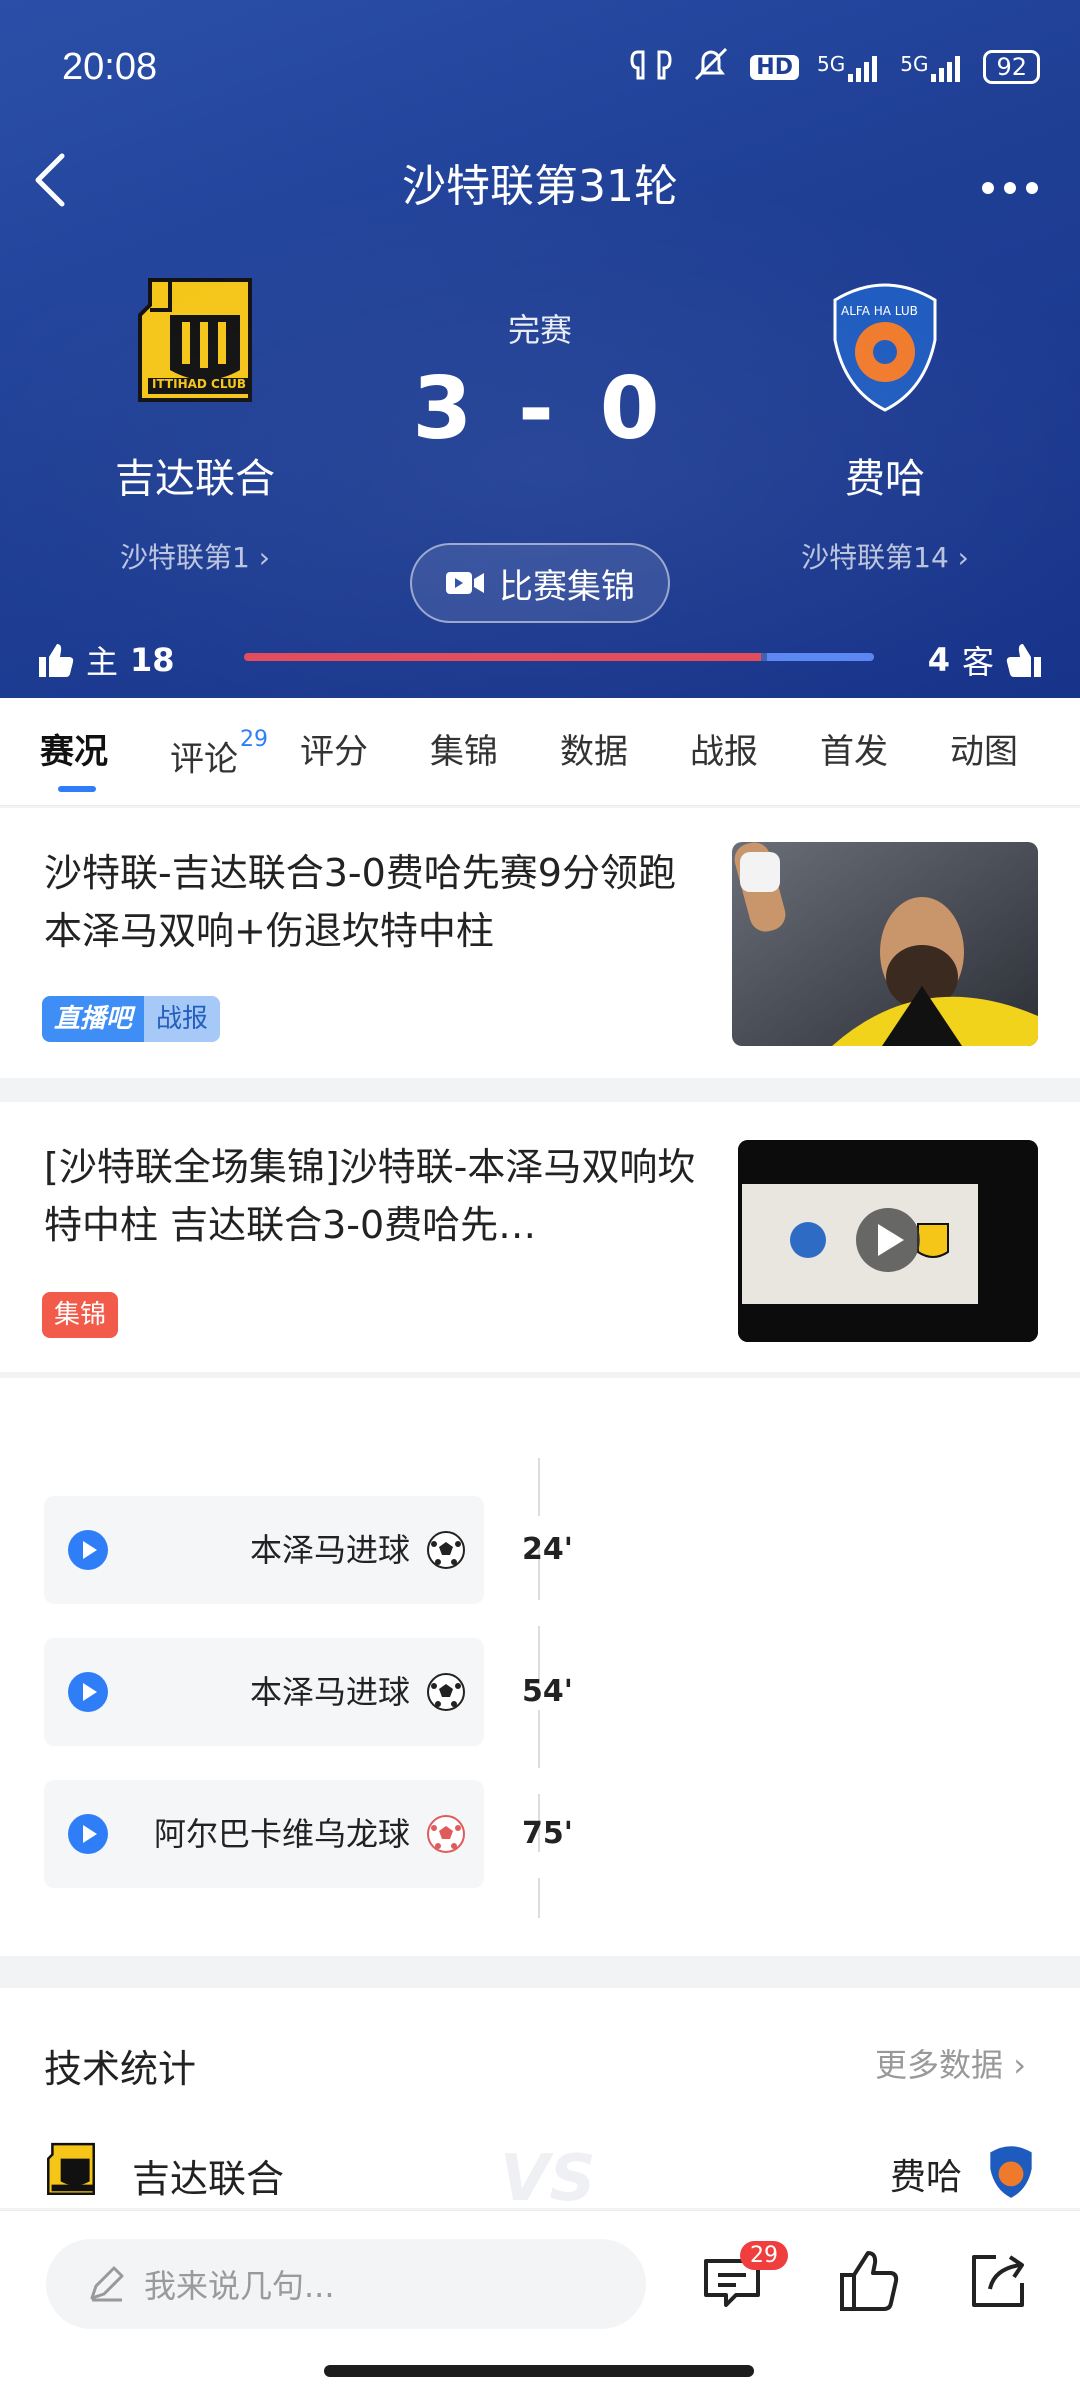  Describe the element at coordinates (107, 2284) in the screenshot. I see `pencil-icon` at that location.